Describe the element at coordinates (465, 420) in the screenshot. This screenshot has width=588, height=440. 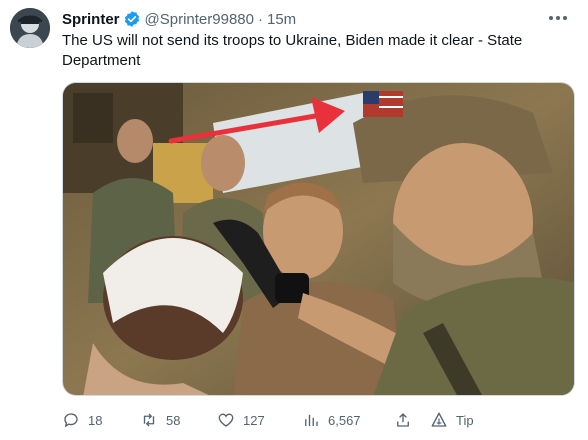
I see `tip-label: Tip` at that location.